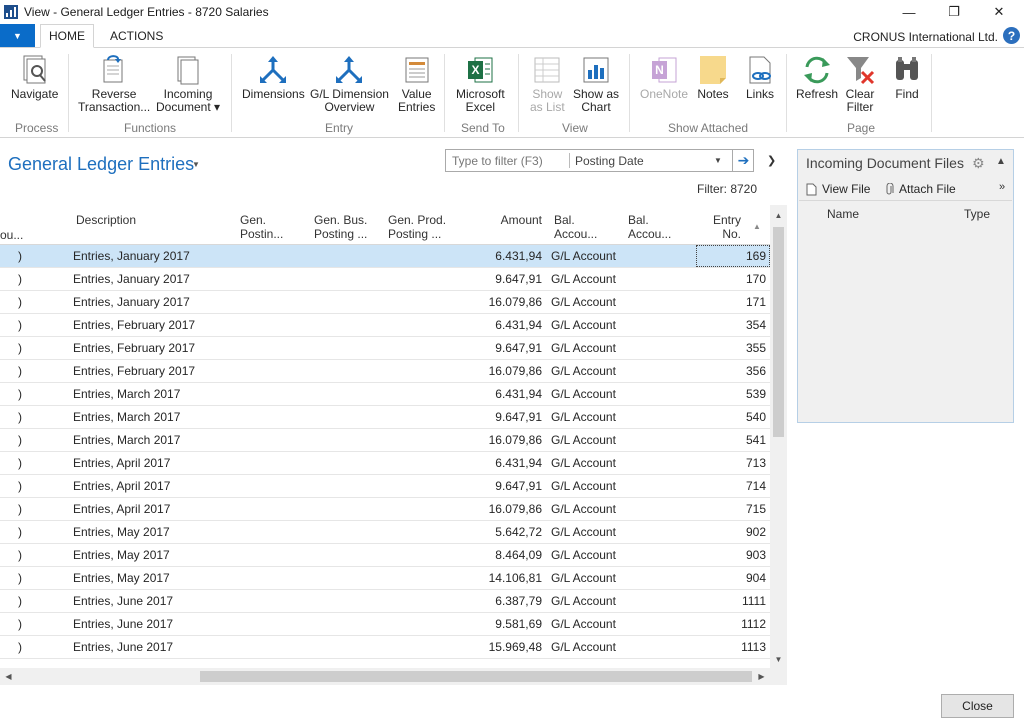 This screenshot has height=728, width=1024. Describe the element at coordinates (547, 84) in the screenshot. I see `show-as-list-button: Show as List` at that location.